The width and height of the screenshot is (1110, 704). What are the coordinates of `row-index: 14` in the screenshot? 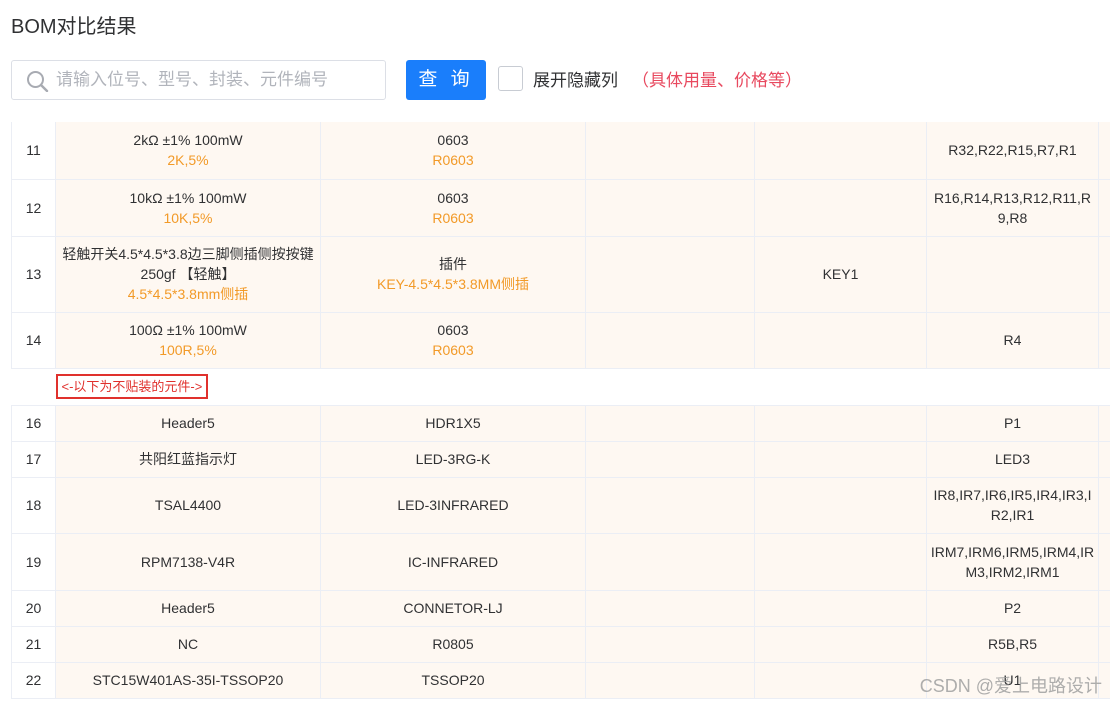 It's located at (33, 340).